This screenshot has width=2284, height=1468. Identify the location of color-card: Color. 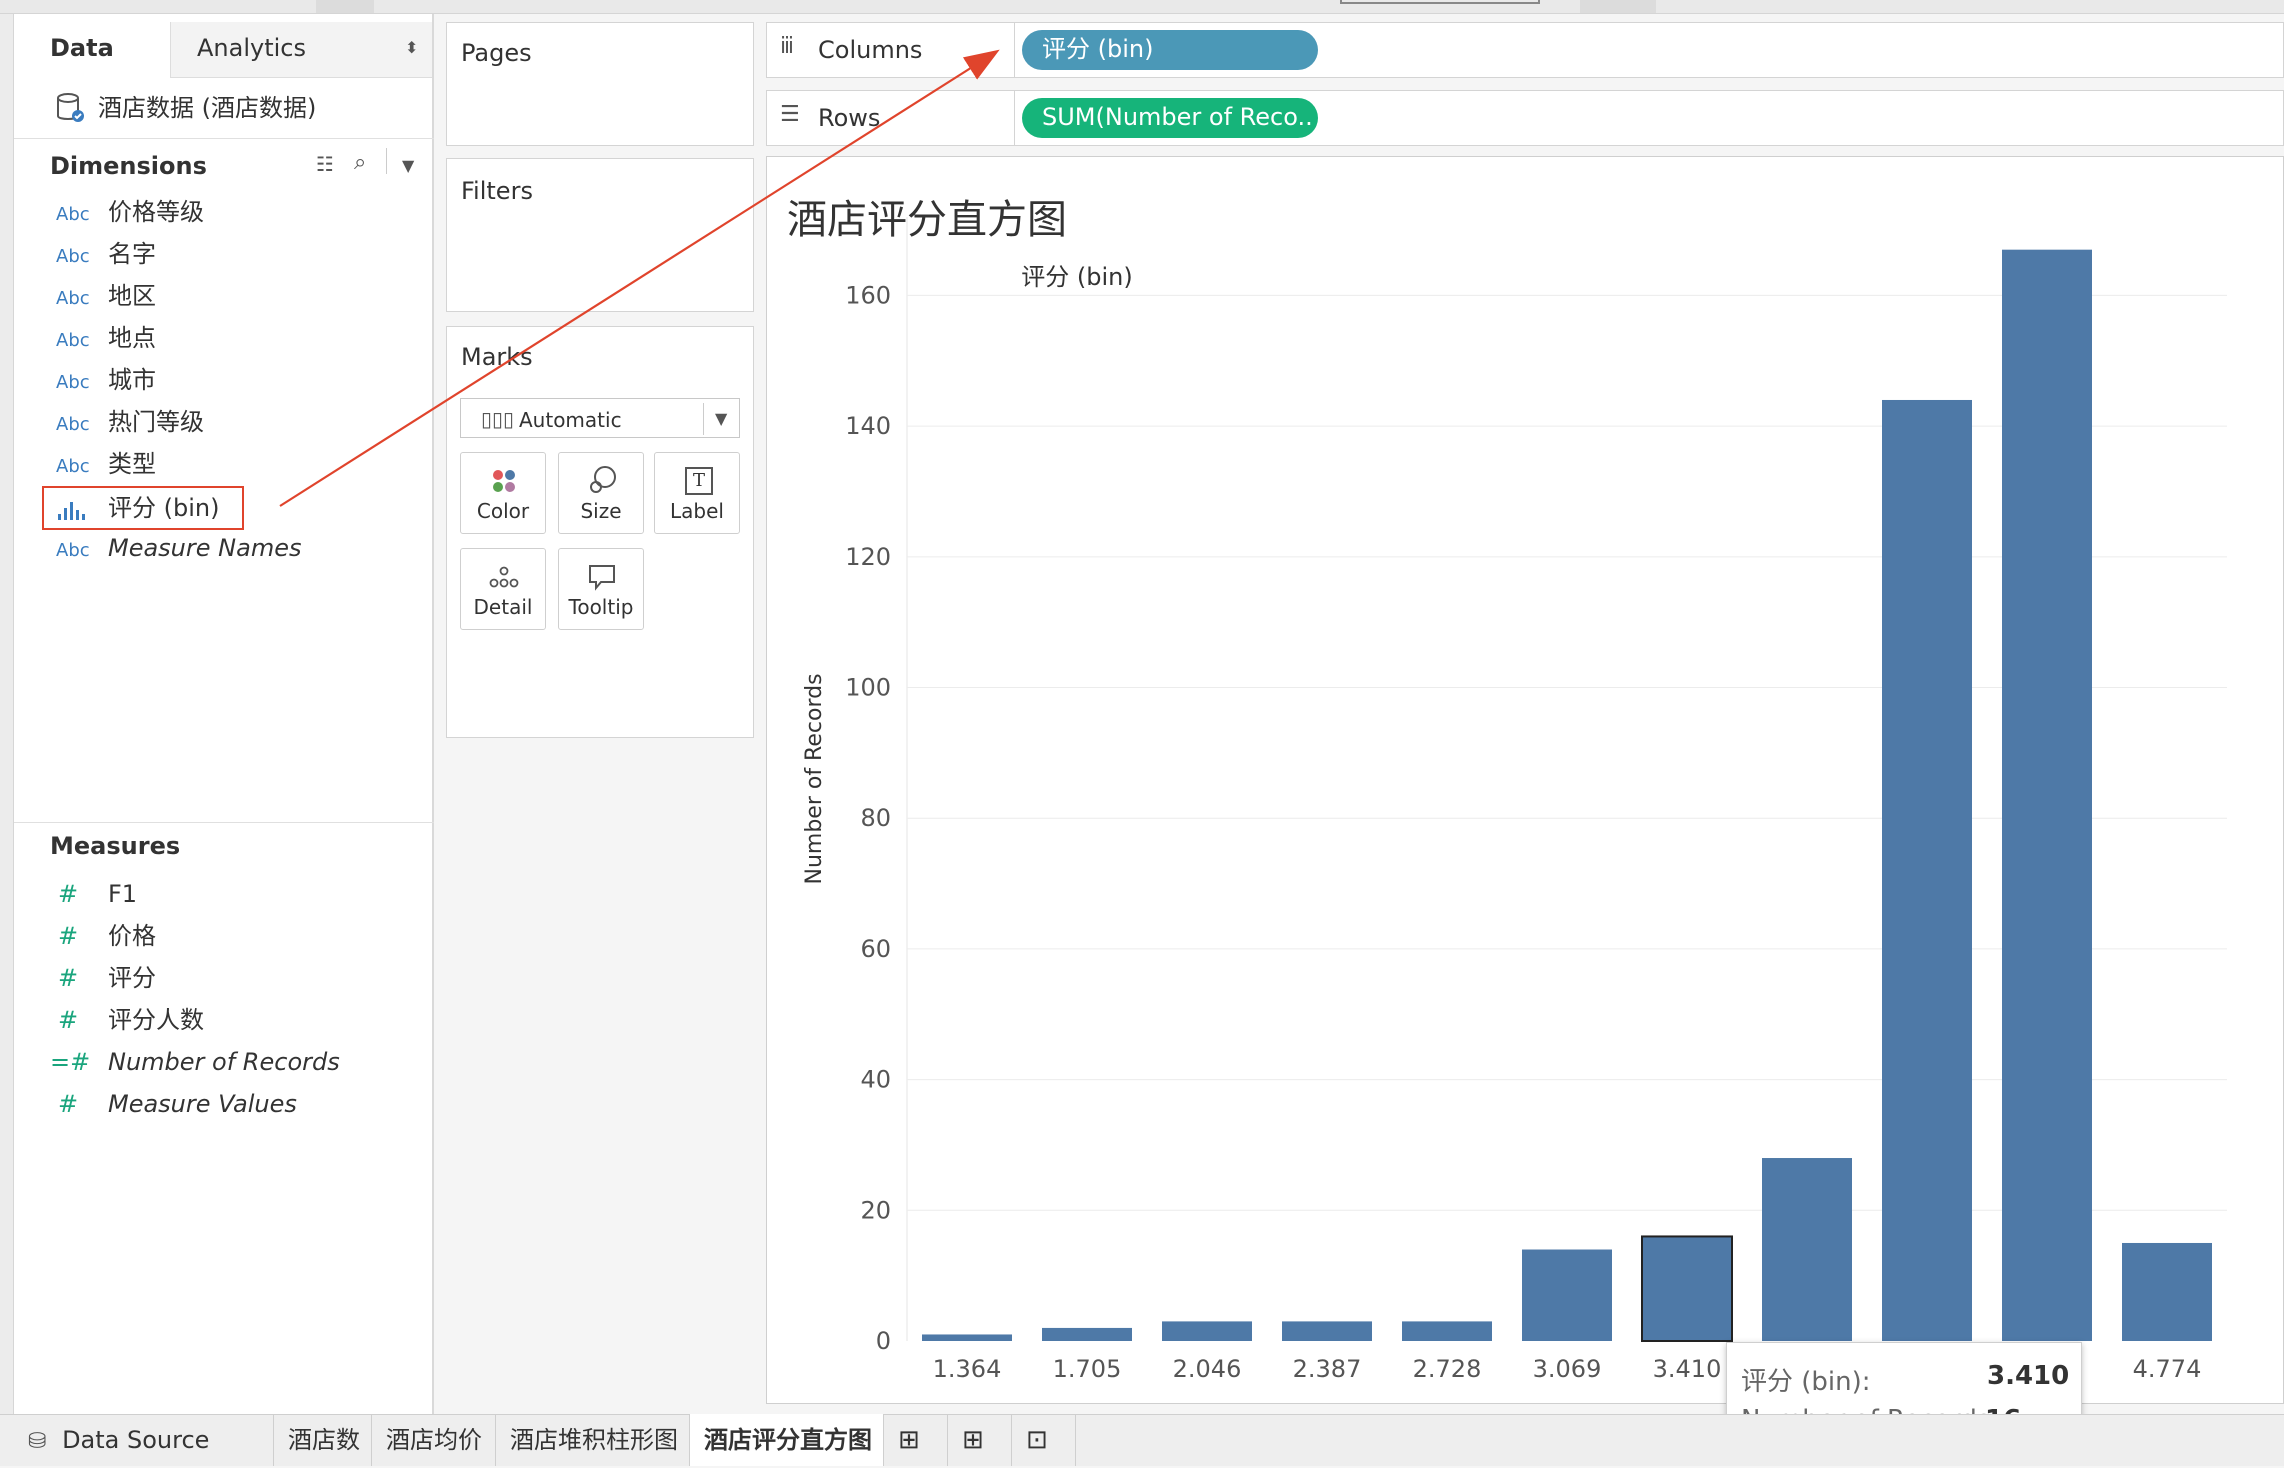
(503, 493).